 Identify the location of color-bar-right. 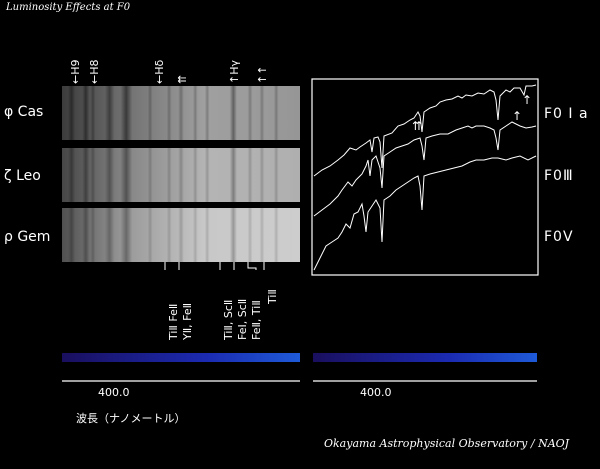
(425, 357).